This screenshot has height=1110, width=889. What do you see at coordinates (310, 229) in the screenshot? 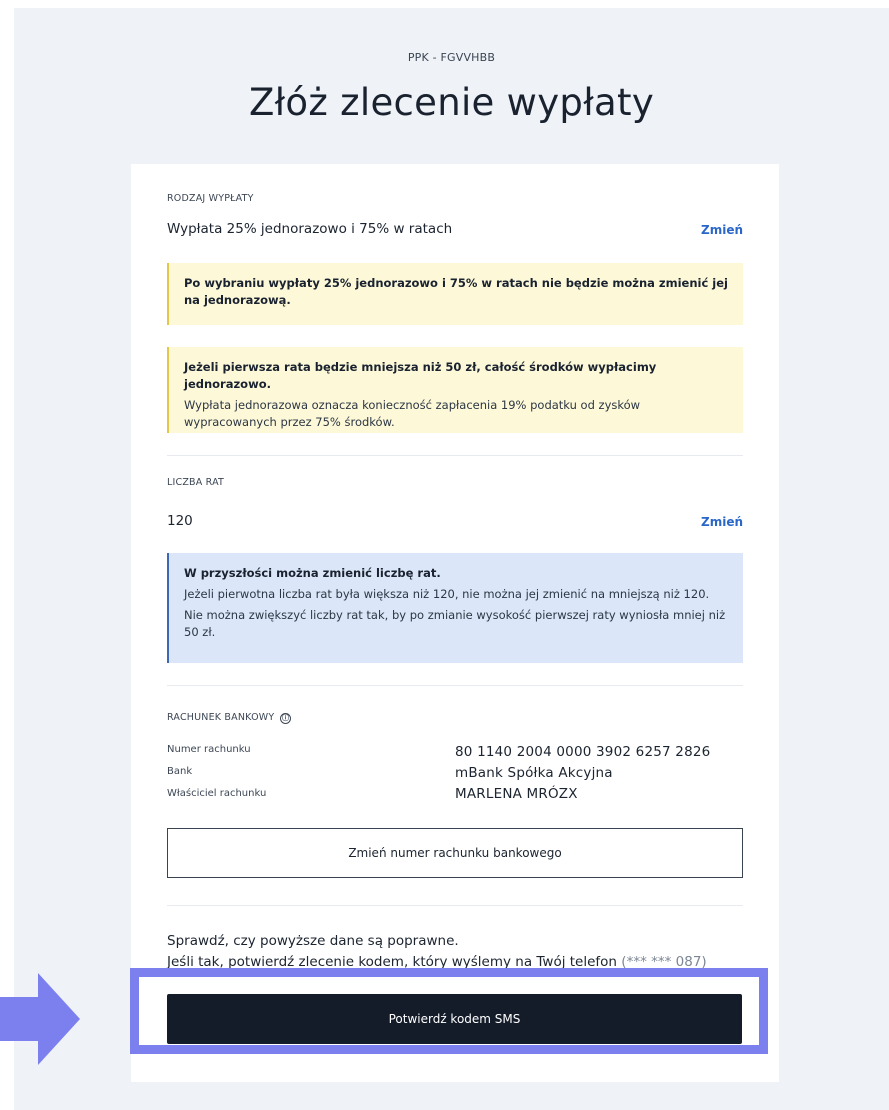
I see `payout-type-value: Wypłata 25% jednorazowo i 75% w ratach` at bounding box center [310, 229].